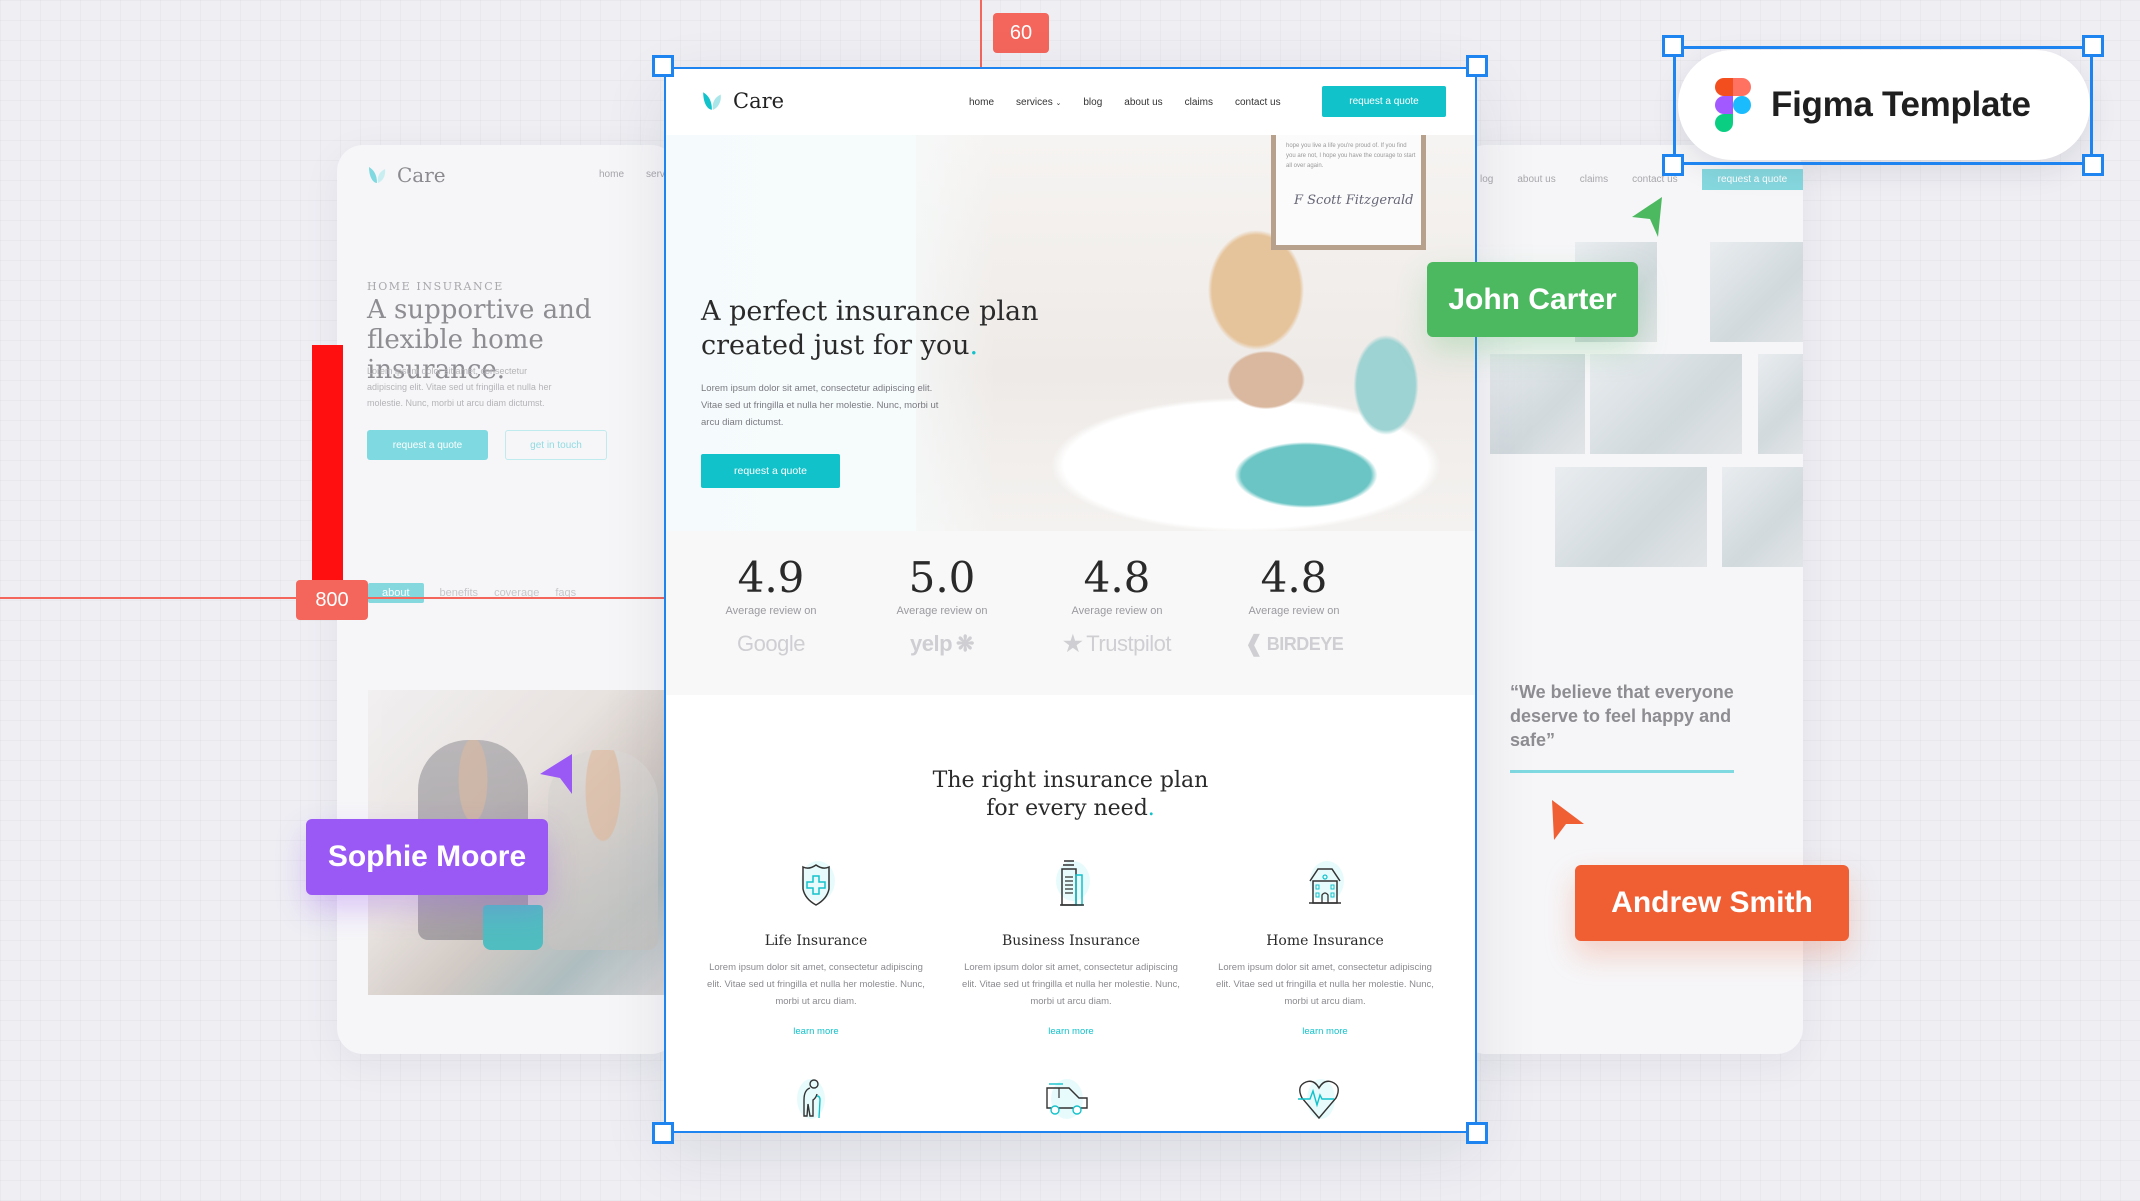  I want to click on google-logo-icon: Google, so click(771, 644).